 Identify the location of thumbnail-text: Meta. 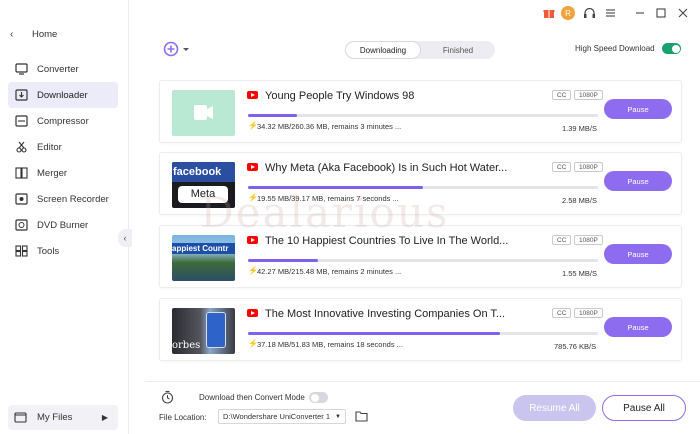
(203, 194).